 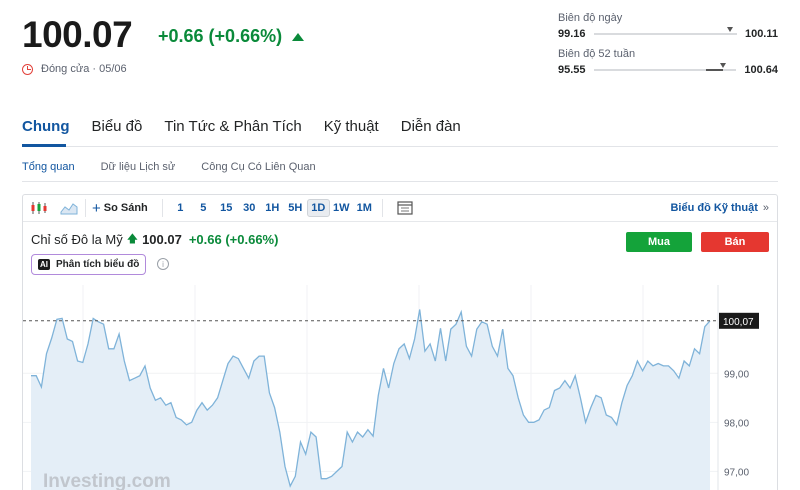 I want to click on last-price: 100.07, so click(x=77, y=34).